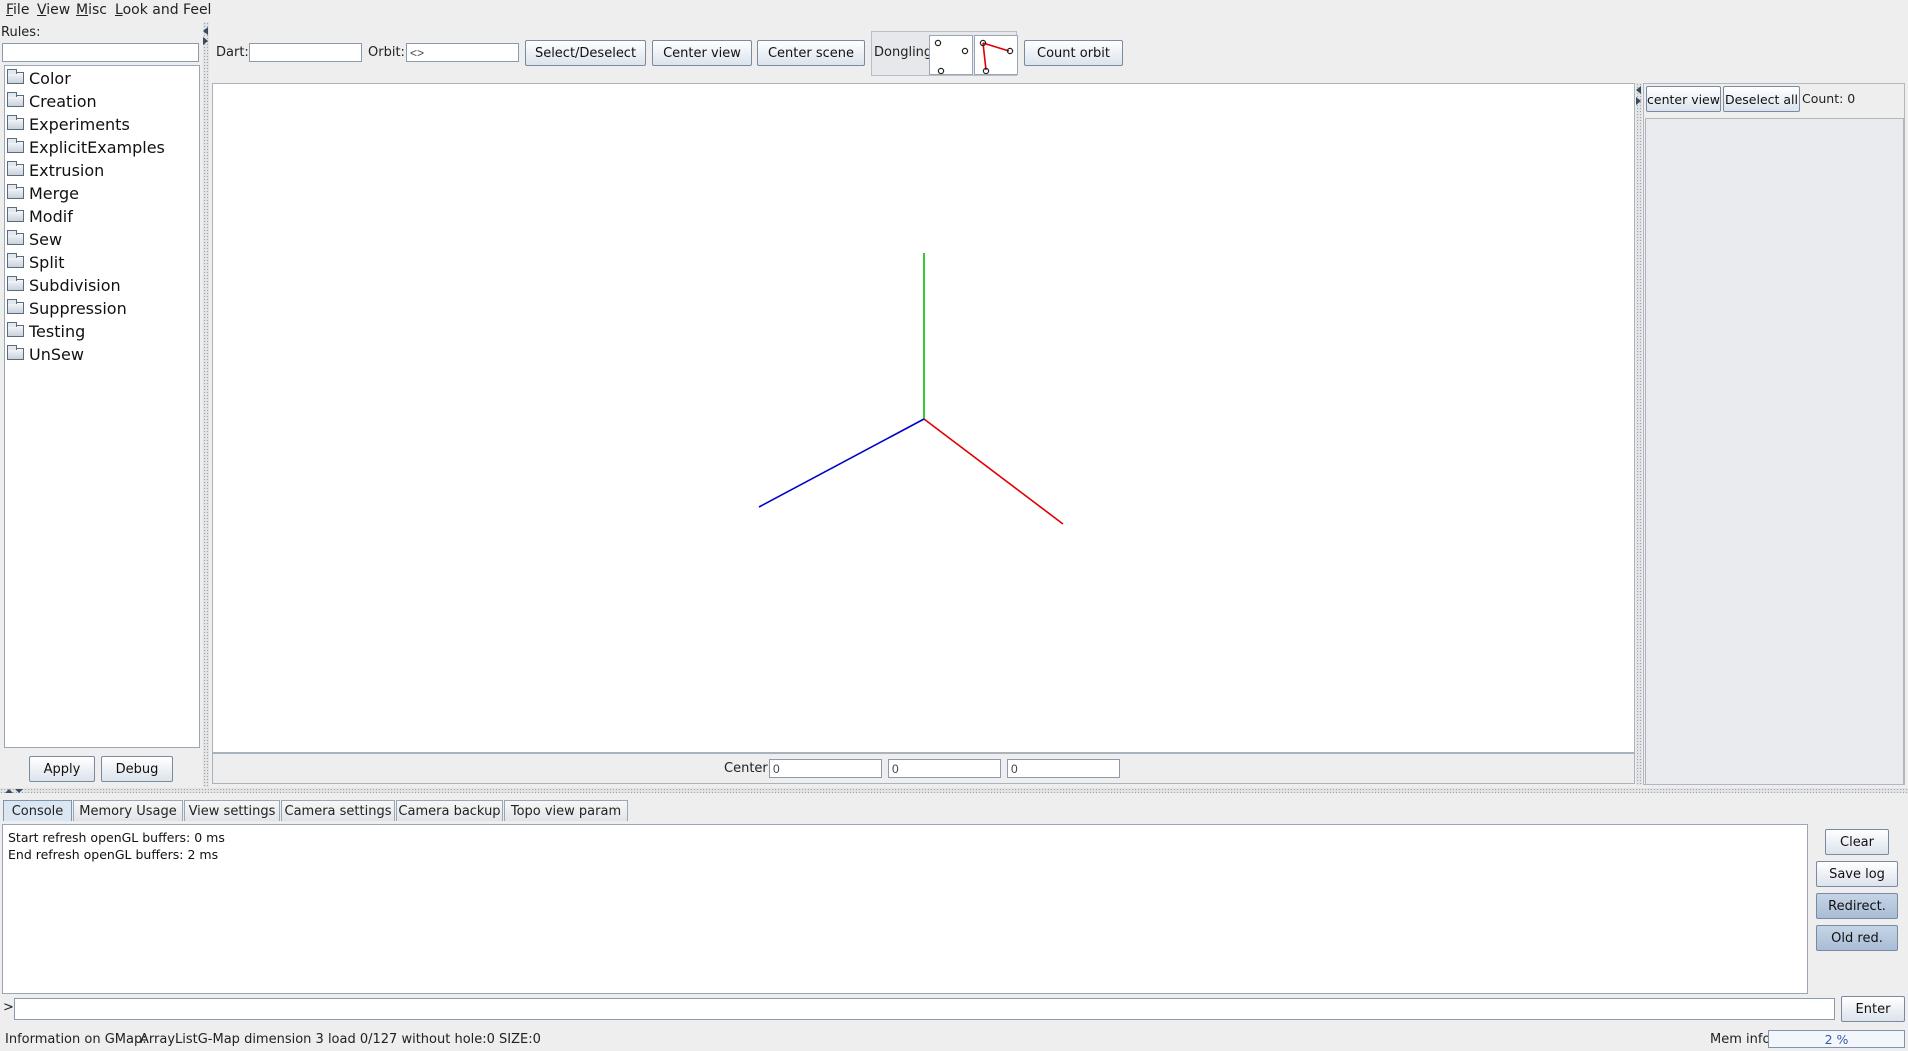 This screenshot has width=1908, height=1051. Describe the element at coordinates (35, 262) in the screenshot. I see `tree-item-split: Split` at that location.